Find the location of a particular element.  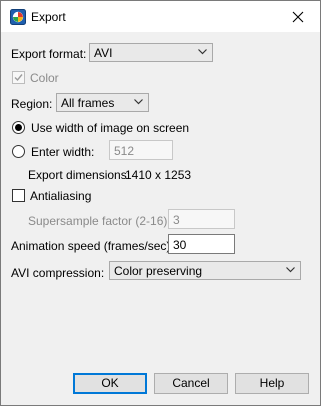

window-title: Export is located at coordinates (48, 17).